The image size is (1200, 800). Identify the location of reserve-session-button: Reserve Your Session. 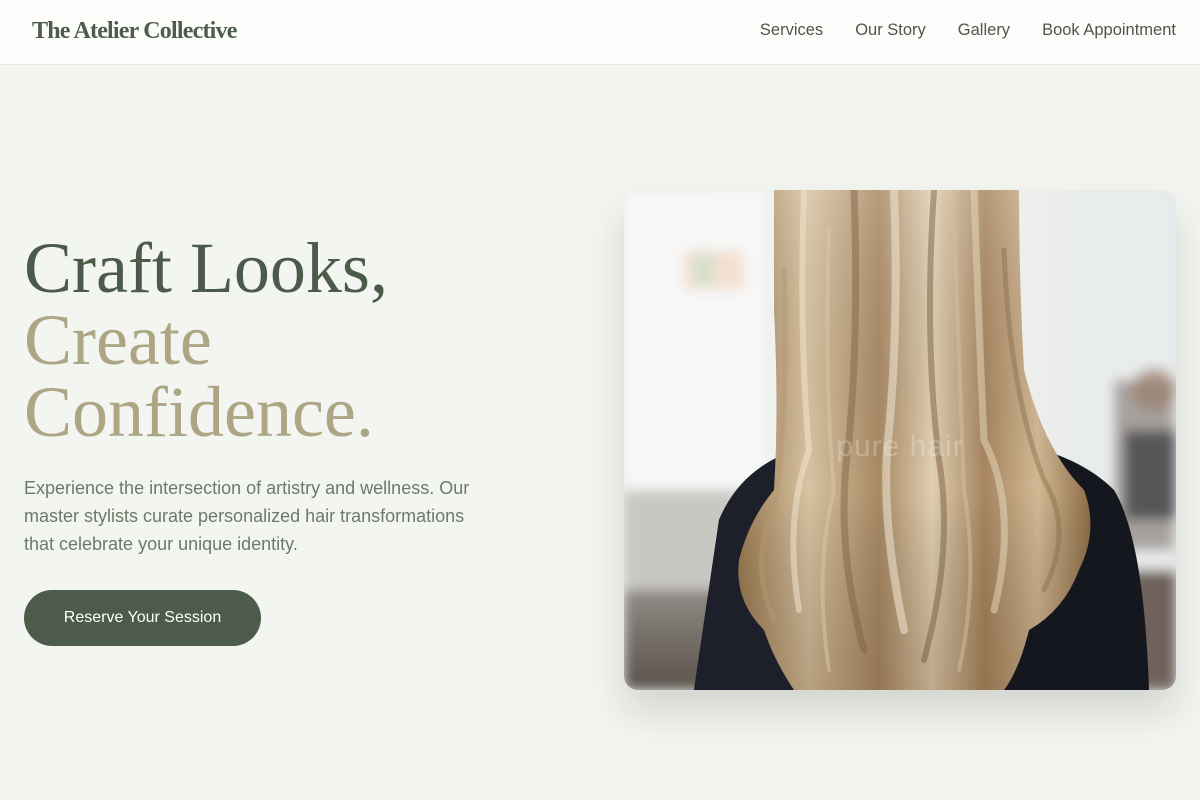
(142, 618).